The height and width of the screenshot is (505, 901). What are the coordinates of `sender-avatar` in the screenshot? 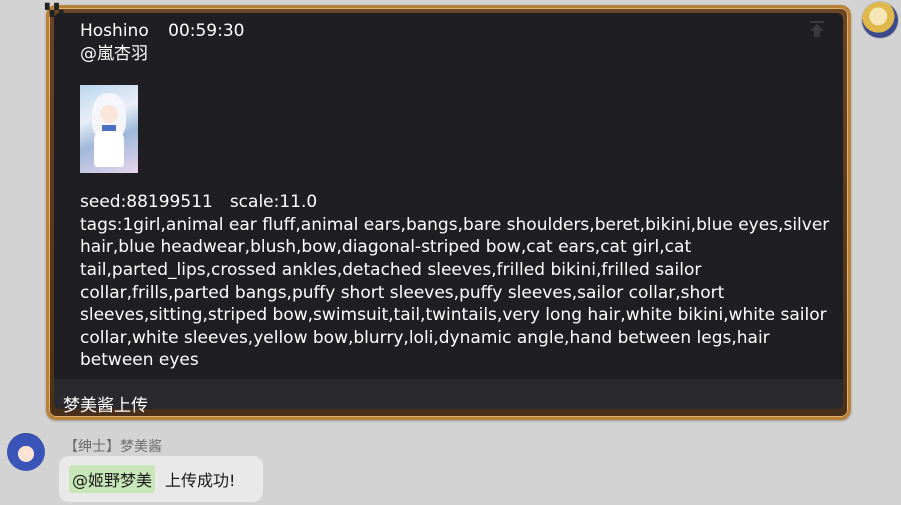 It's located at (26, 452).